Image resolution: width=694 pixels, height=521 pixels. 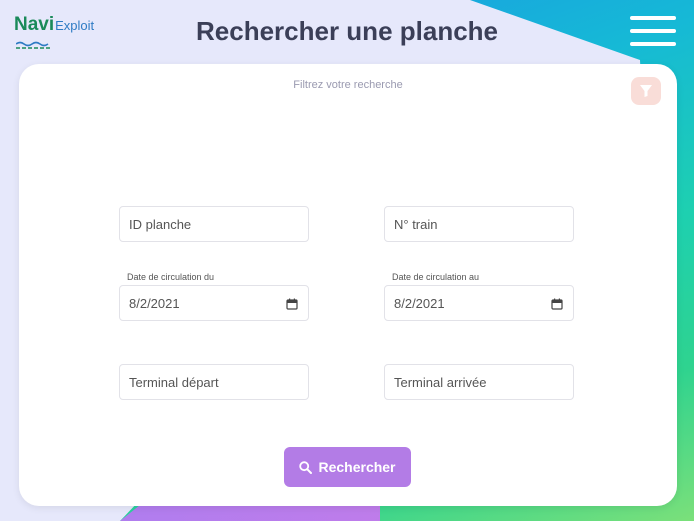 What do you see at coordinates (464, 224) in the screenshot?
I see `train-number-input` at bounding box center [464, 224].